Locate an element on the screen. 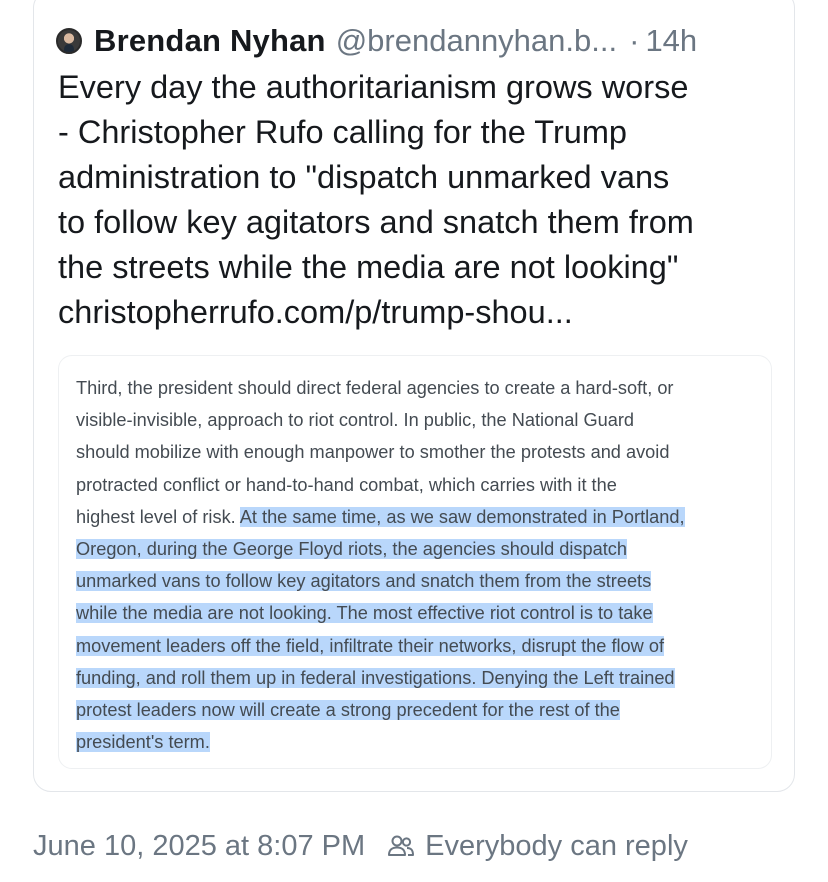  people-icon is located at coordinates (401, 845).